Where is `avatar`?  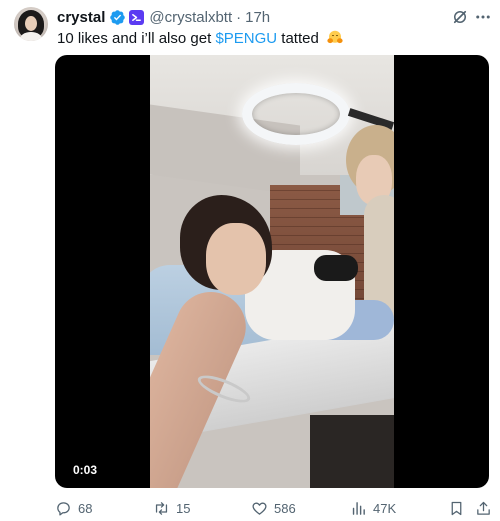 avatar is located at coordinates (31, 24).